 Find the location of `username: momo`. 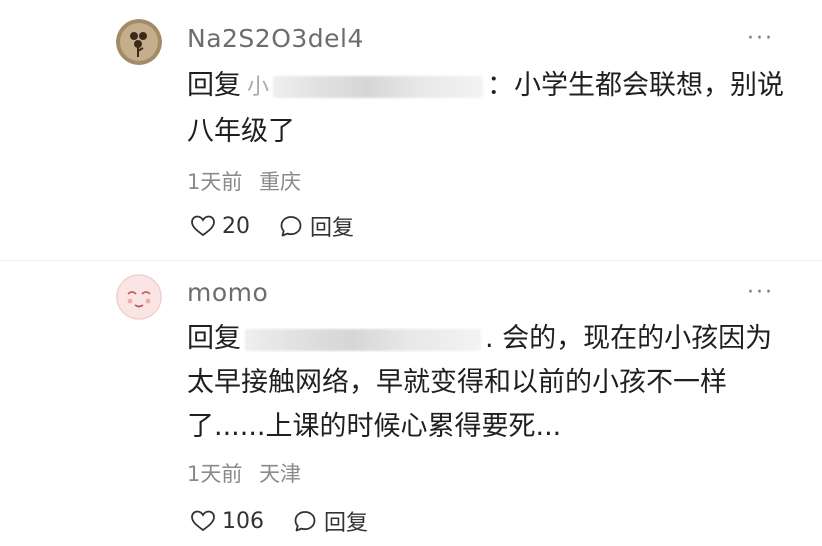

username: momo is located at coordinates (227, 292).